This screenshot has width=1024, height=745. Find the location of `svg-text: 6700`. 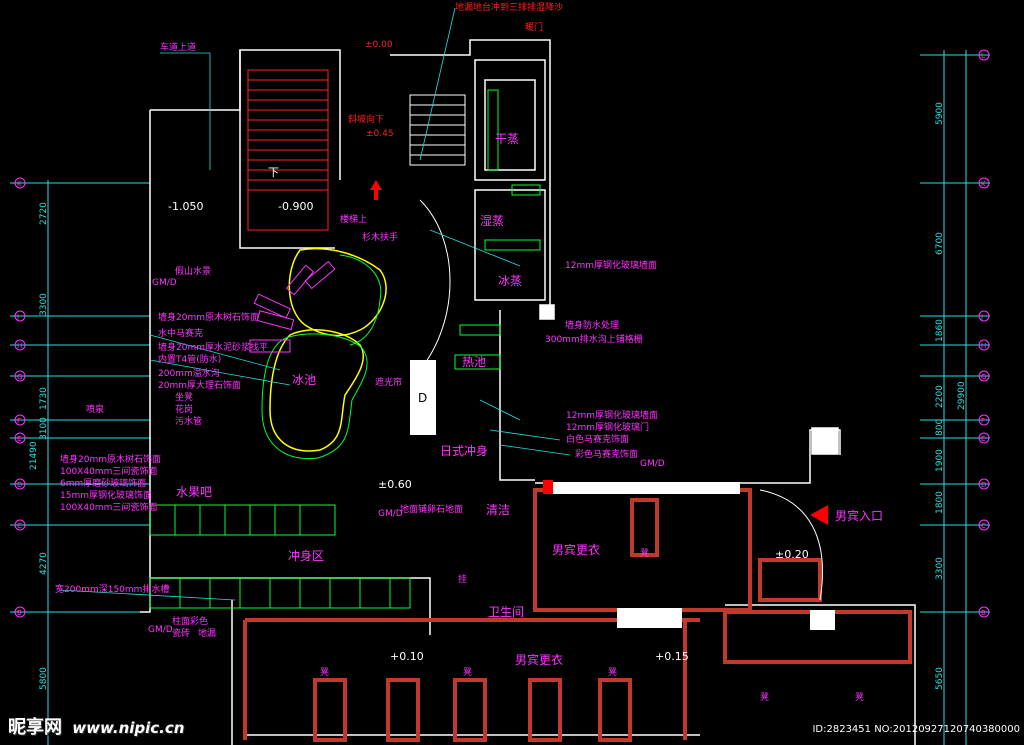

svg-text: 6700 is located at coordinates (940, 243).